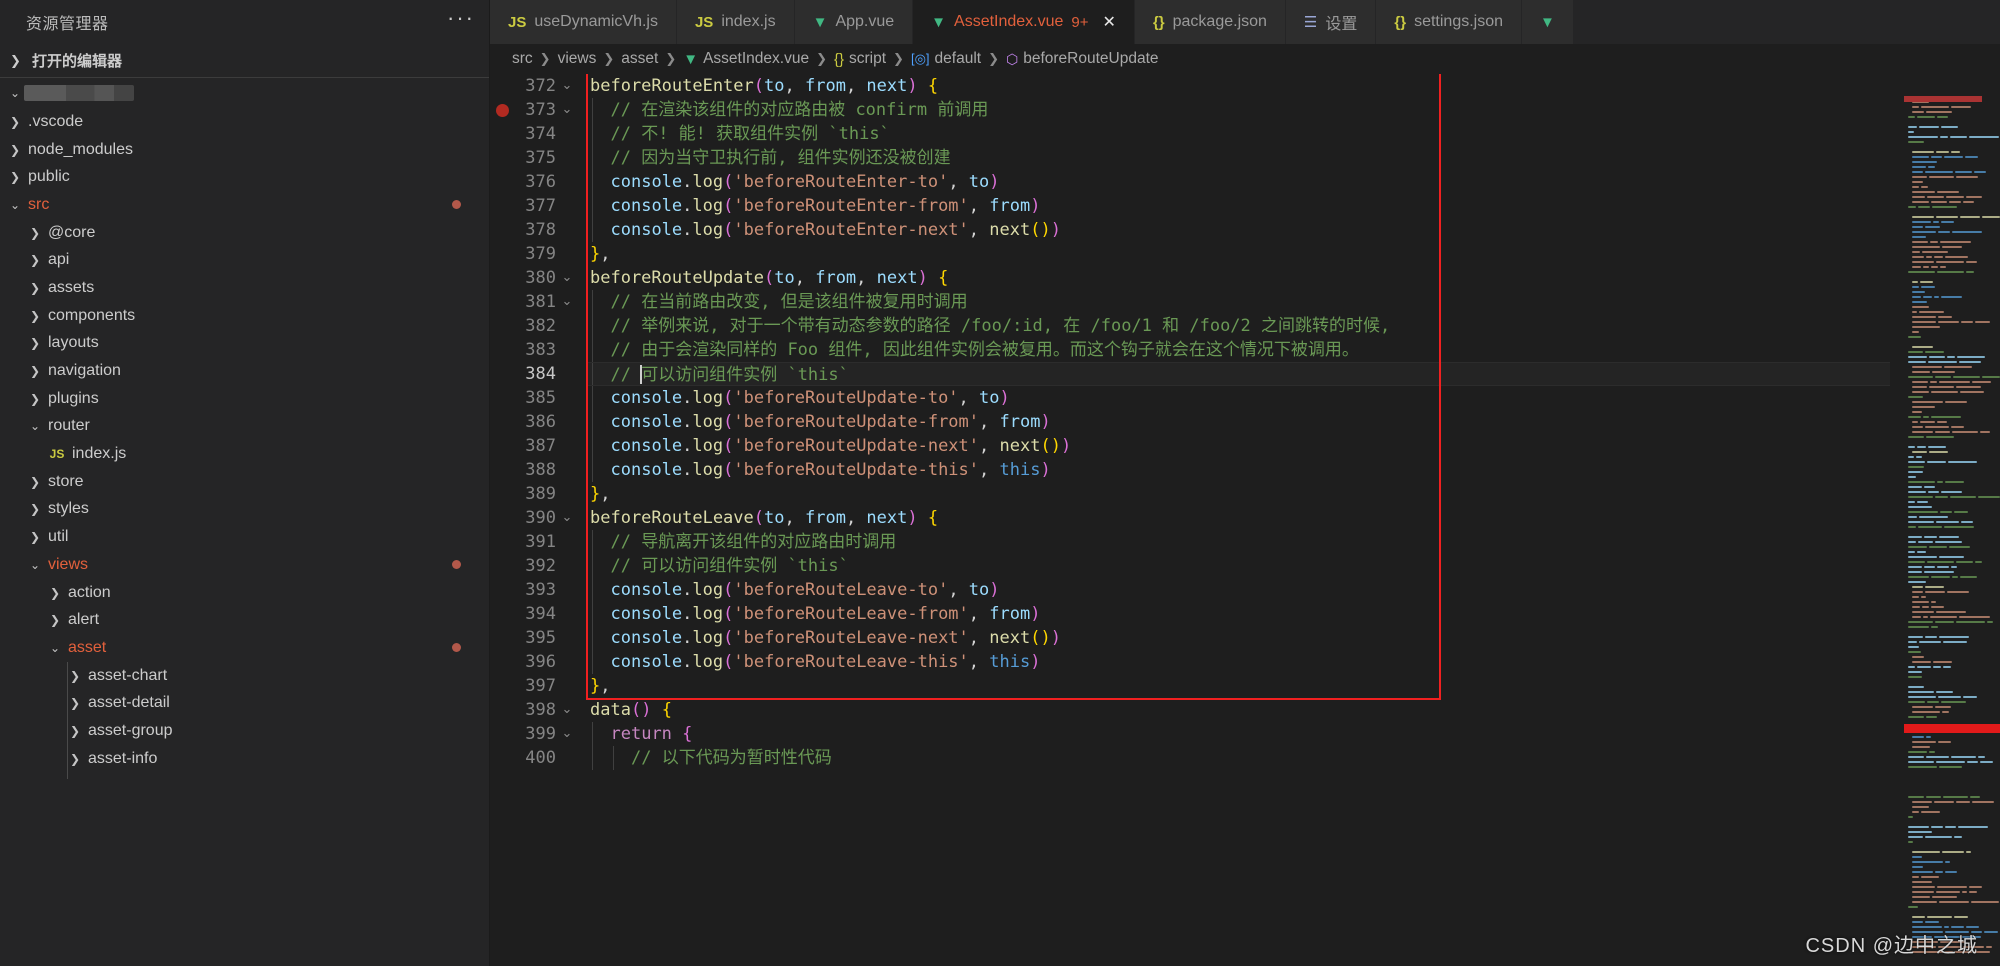 The height and width of the screenshot is (966, 2000). What do you see at coordinates (244, 620) in the screenshot?
I see `tree-item-alert: ❯ alert` at bounding box center [244, 620].